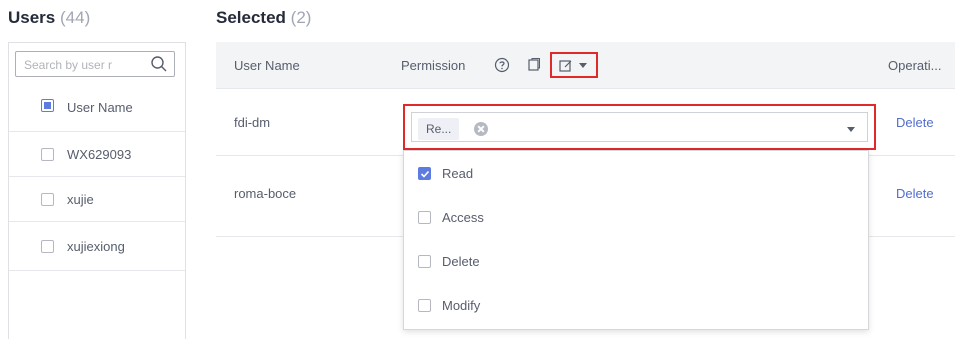 This screenshot has width=955, height=339. What do you see at coordinates (68, 65) in the screenshot?
I see `search-placeholder: Search by user r` at bounding box center [68, 65].